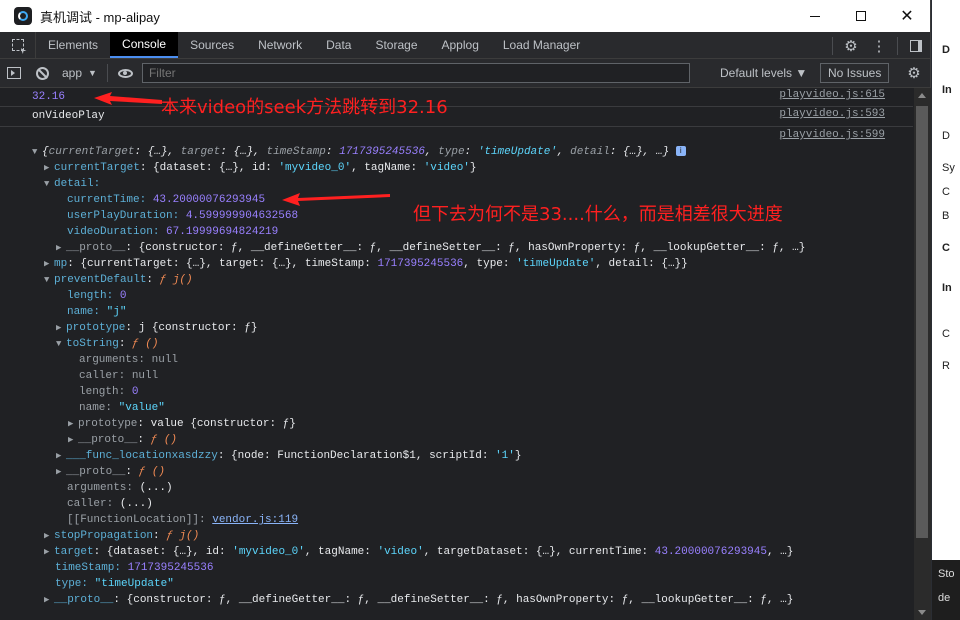  What do you see at coordinates (84, 312) in the screenshot?
I see `prop-key: name:` at bounding box center [84, 312].